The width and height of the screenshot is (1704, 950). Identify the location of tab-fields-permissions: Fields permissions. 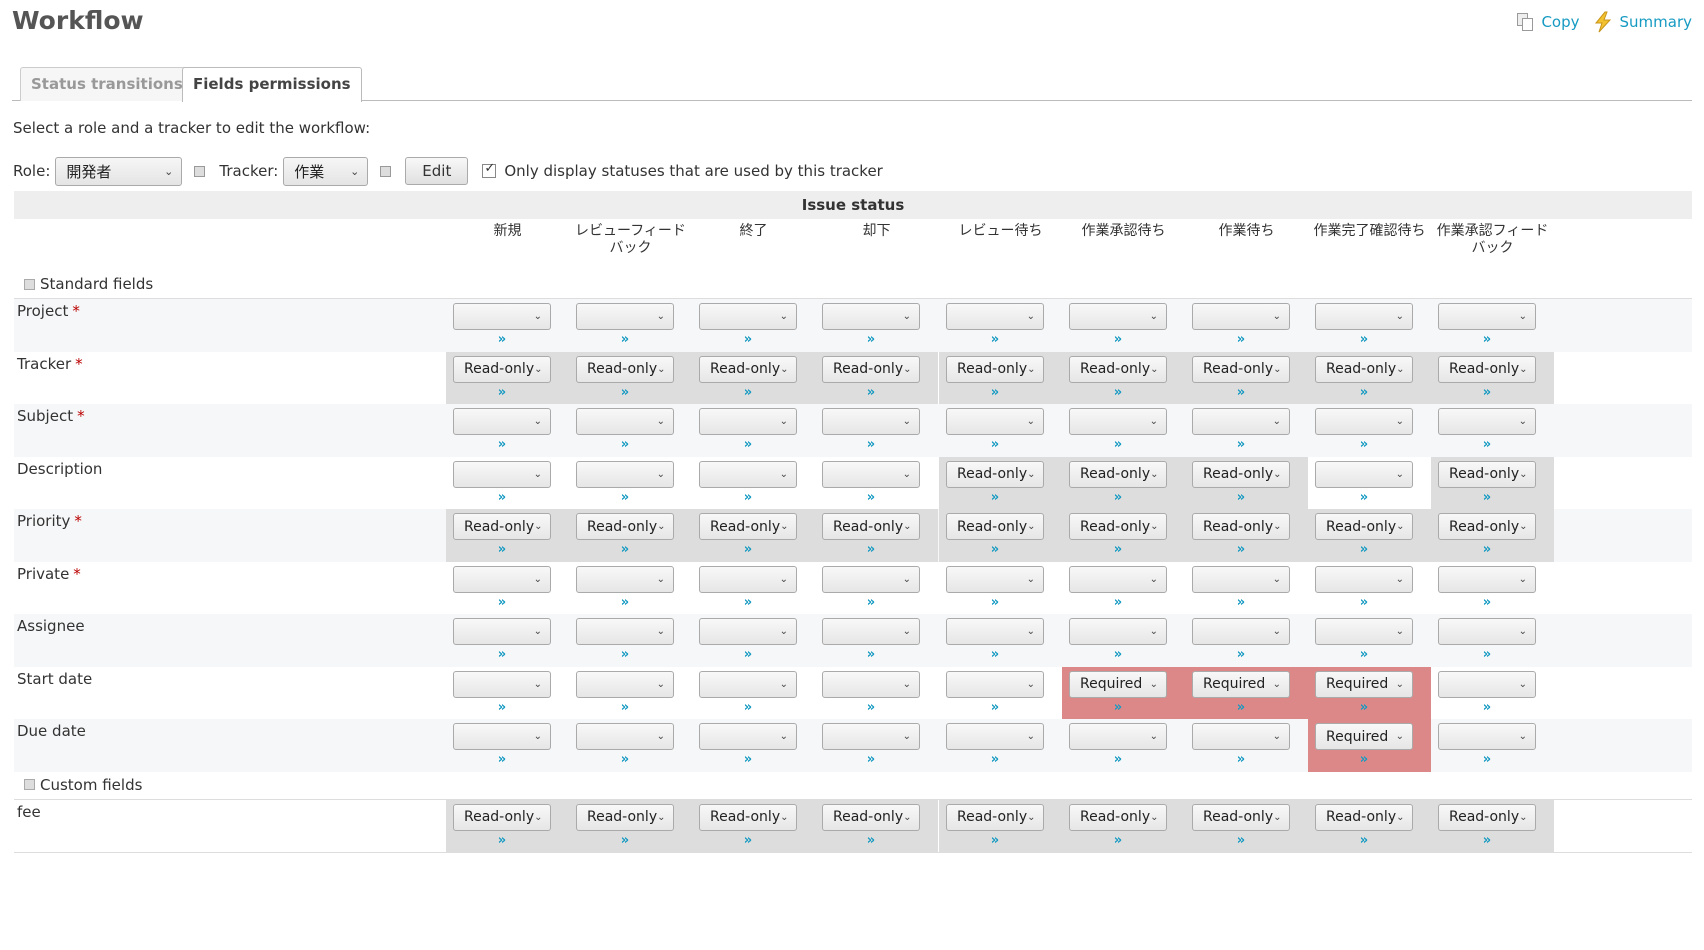
(272, 84).